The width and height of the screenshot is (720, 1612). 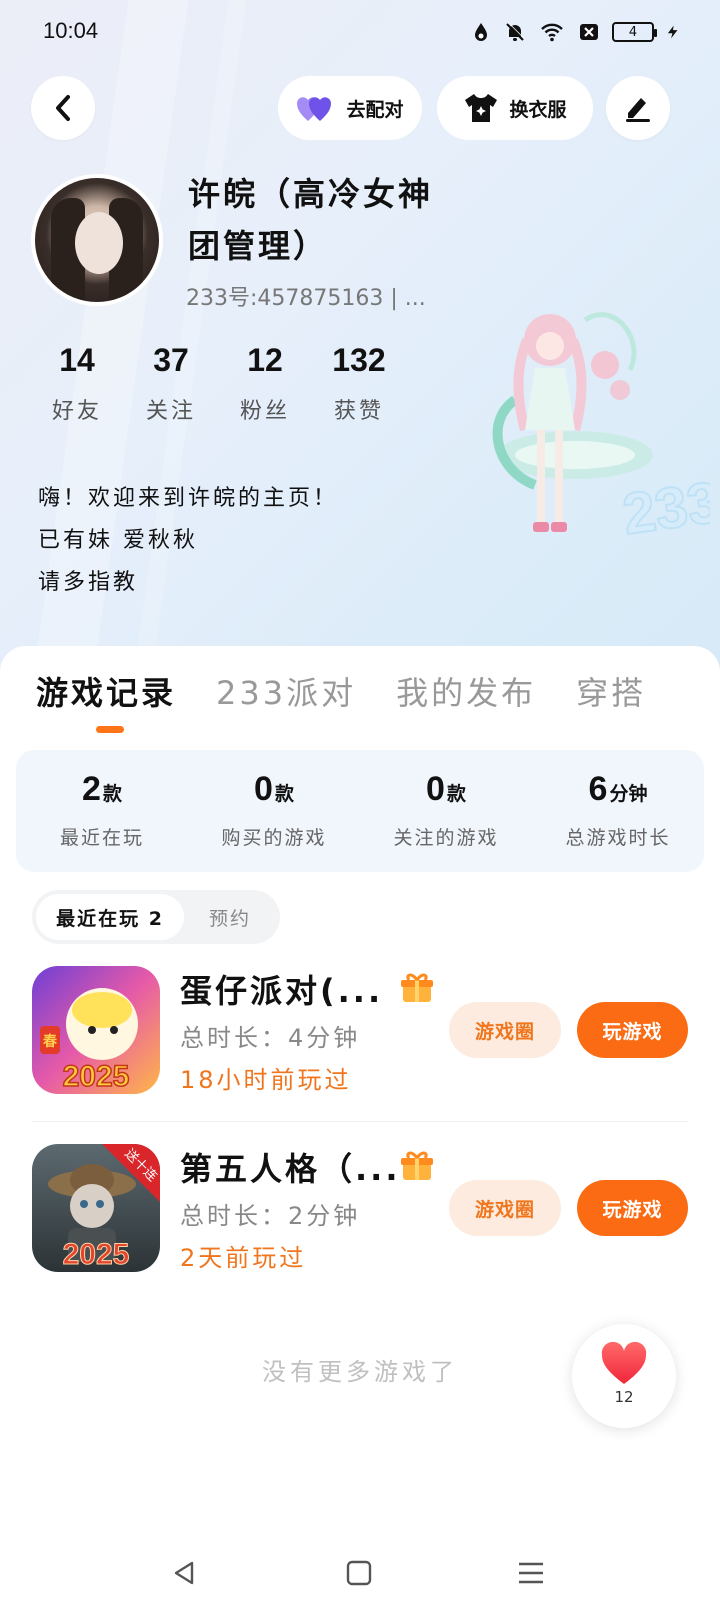 I want to click on stat-value: 14, so click(x=77, y=360).